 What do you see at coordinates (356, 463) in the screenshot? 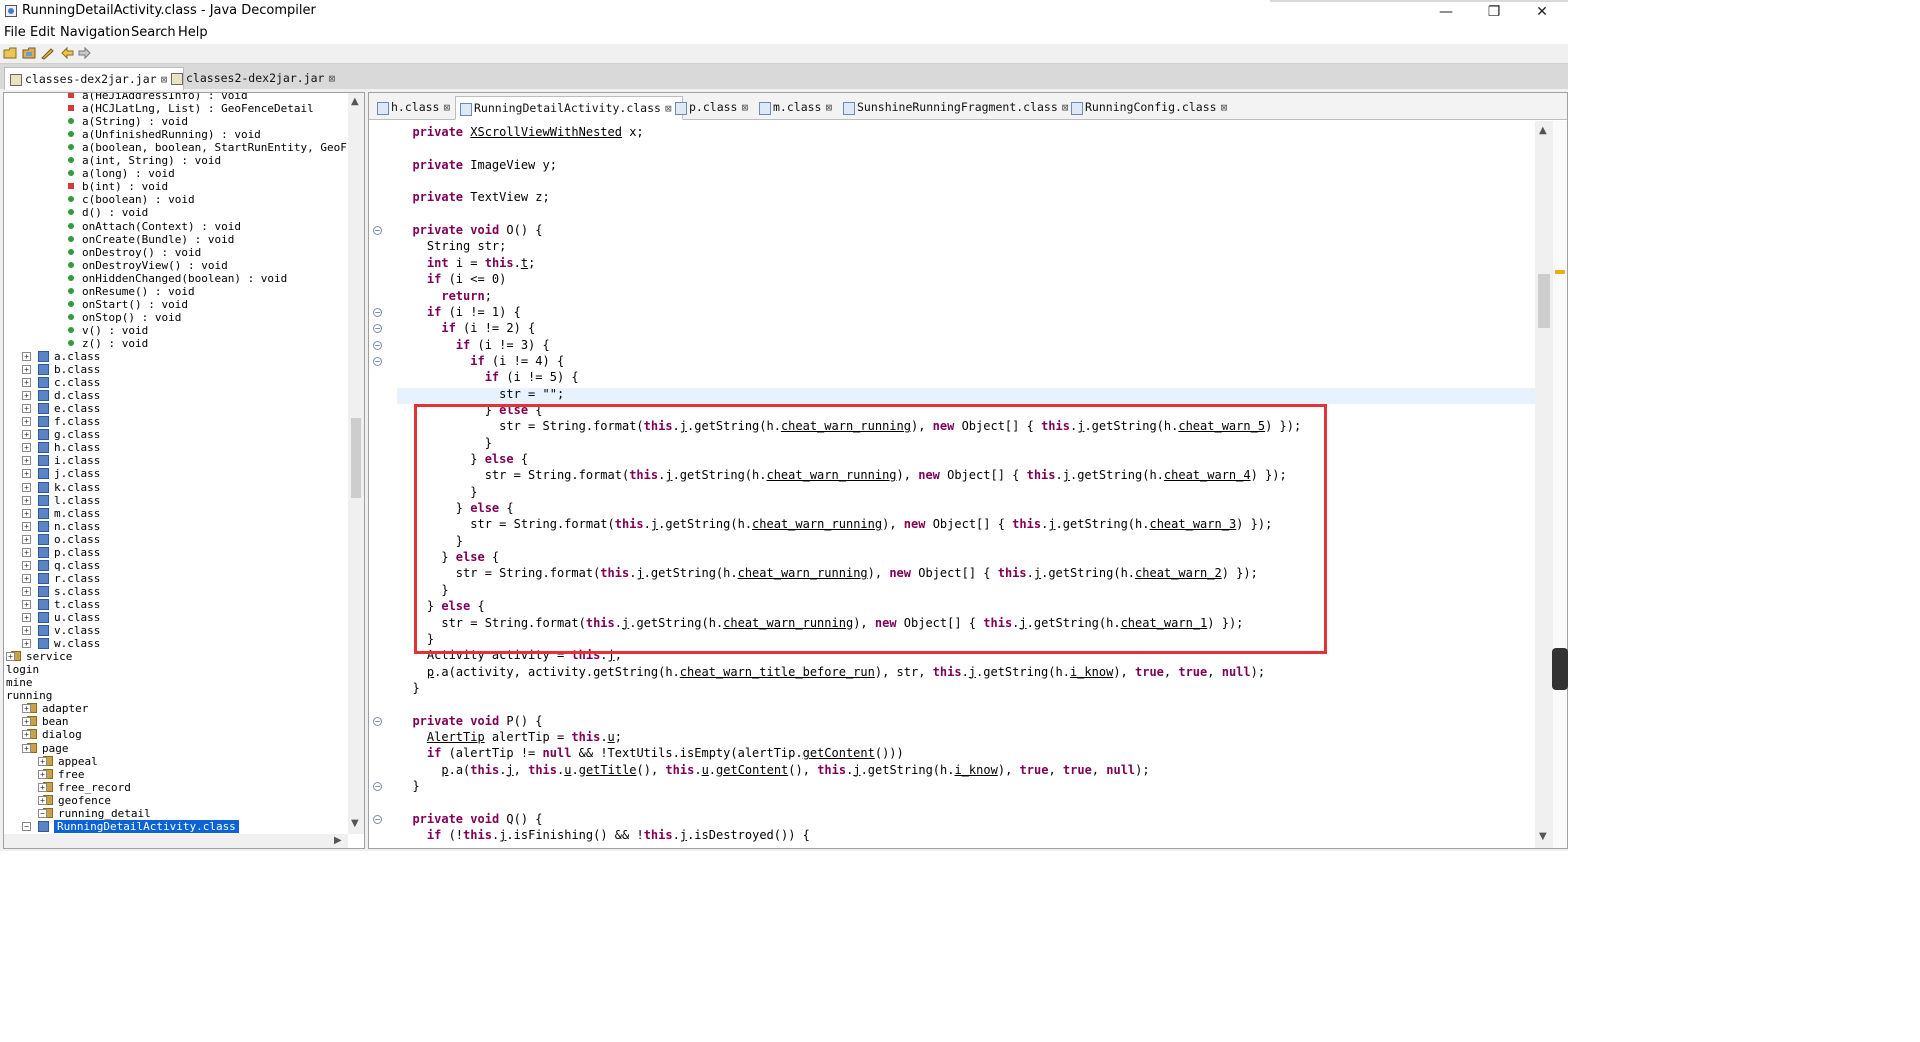
I see `tree-vertical-scrollbar: ▲ ▼` at bounding box center [356, 463].